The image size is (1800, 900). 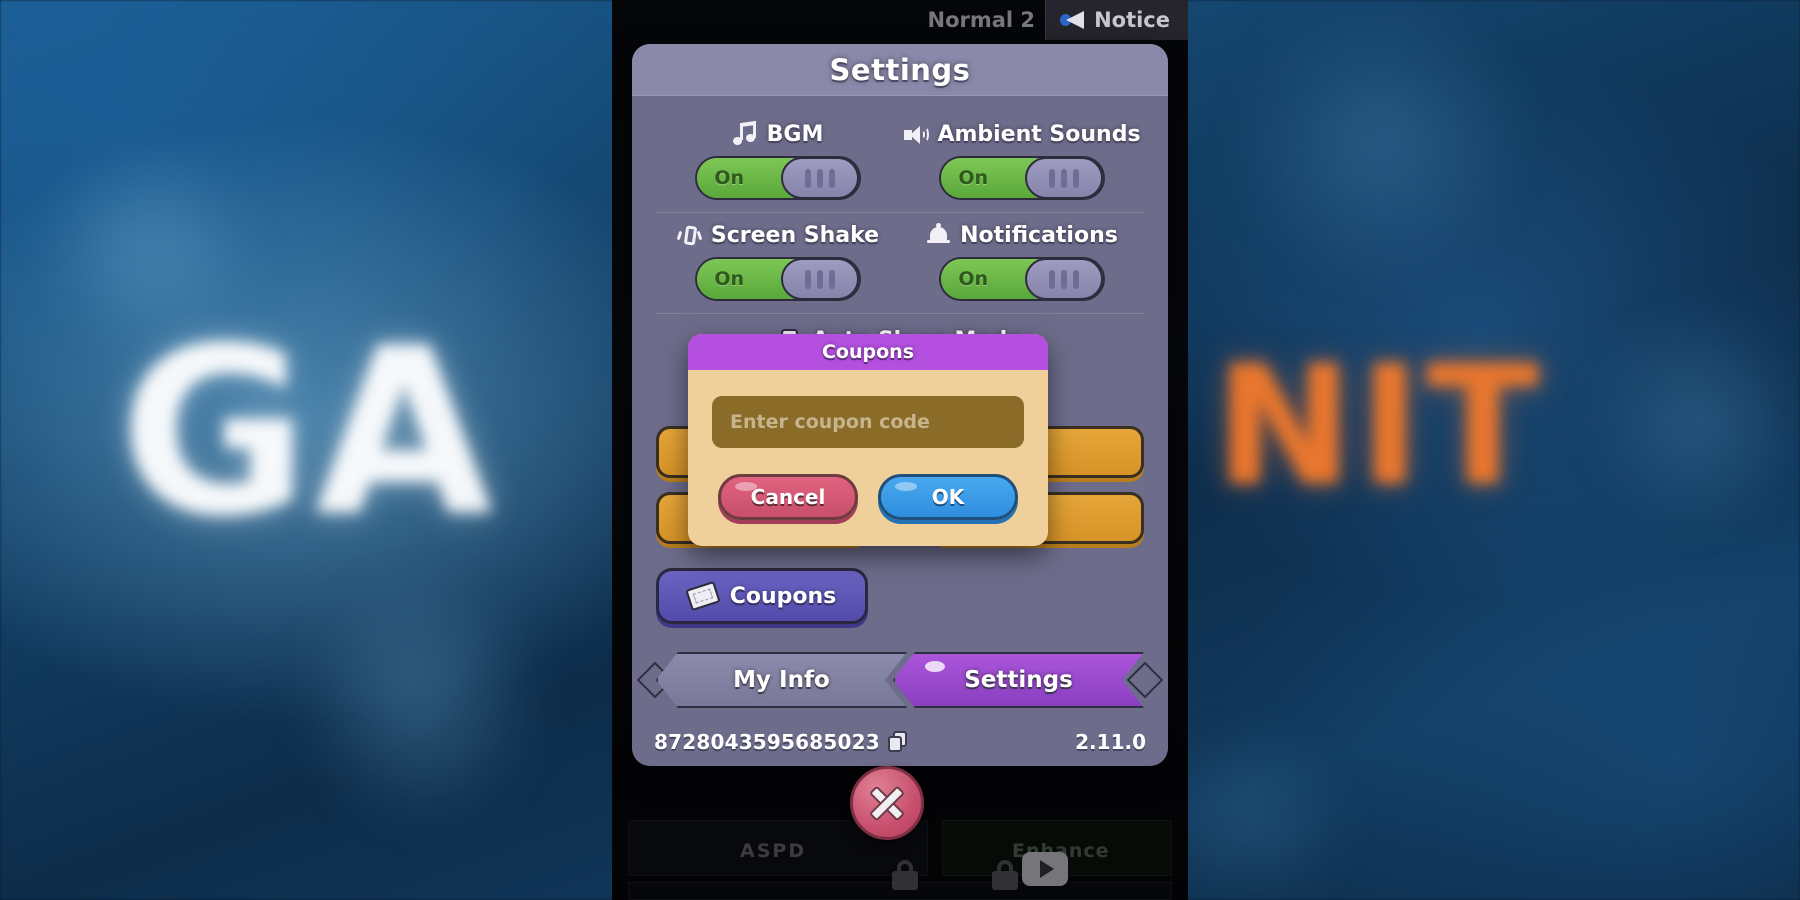 I want to click on cancel-button: Cancel, so click(x=788, y=497).